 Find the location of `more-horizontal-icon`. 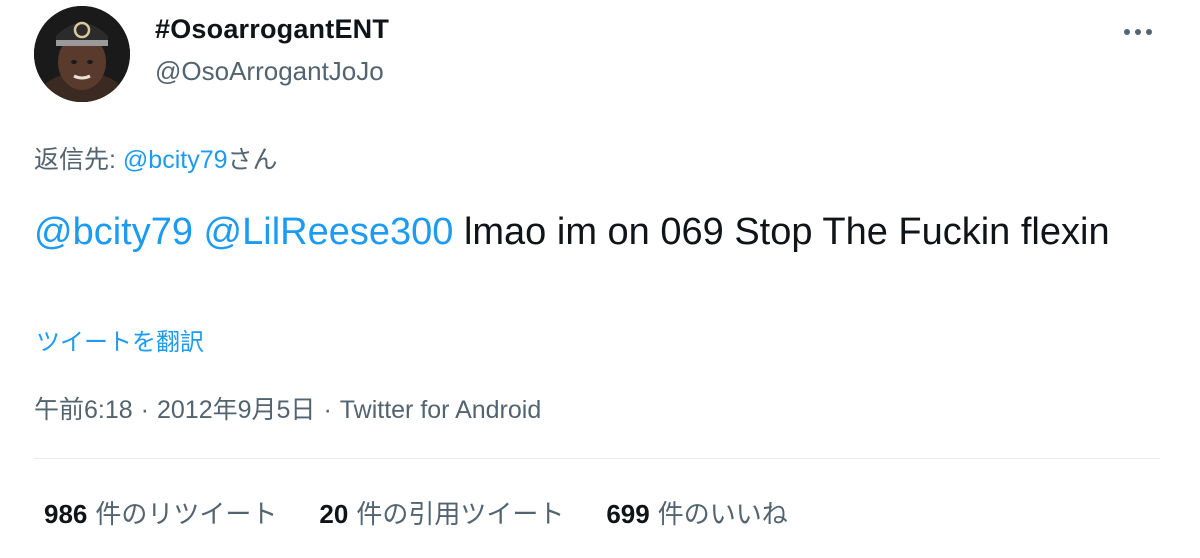

more-horizontal-icon is located at coordinates (1138, 32).